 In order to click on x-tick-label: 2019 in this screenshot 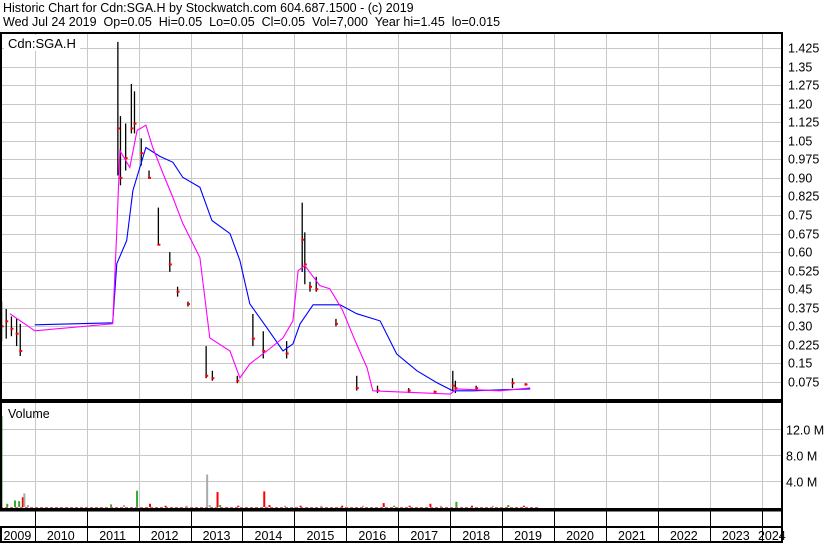, I will do `click(528, 536)`.